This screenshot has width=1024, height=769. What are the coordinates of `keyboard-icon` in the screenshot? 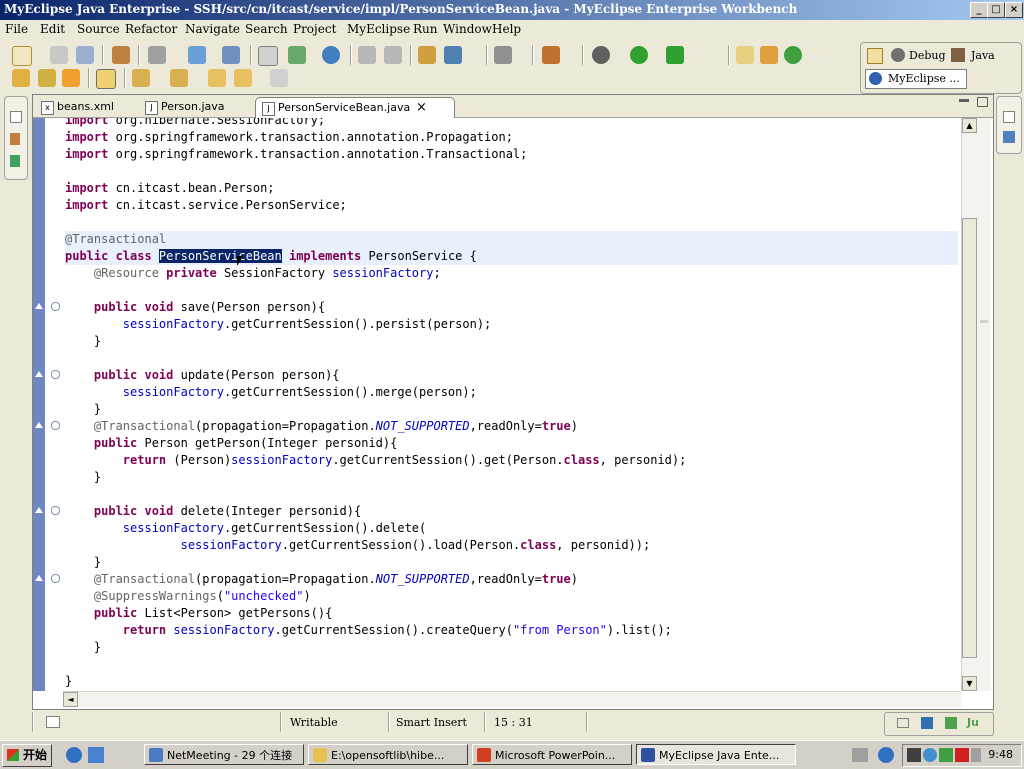 It's located at (860, 755).